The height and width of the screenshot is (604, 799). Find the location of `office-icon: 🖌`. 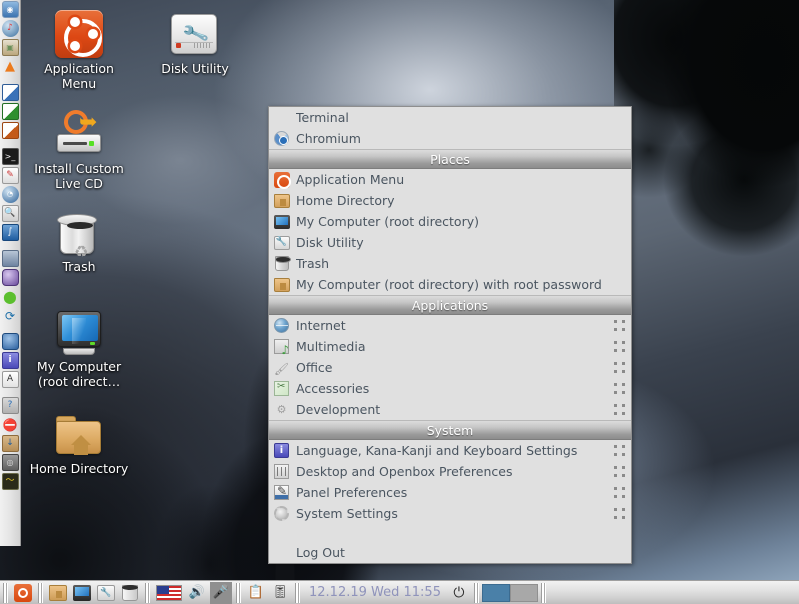

office-icon: 🖌 is located at coordinates (281, 369).